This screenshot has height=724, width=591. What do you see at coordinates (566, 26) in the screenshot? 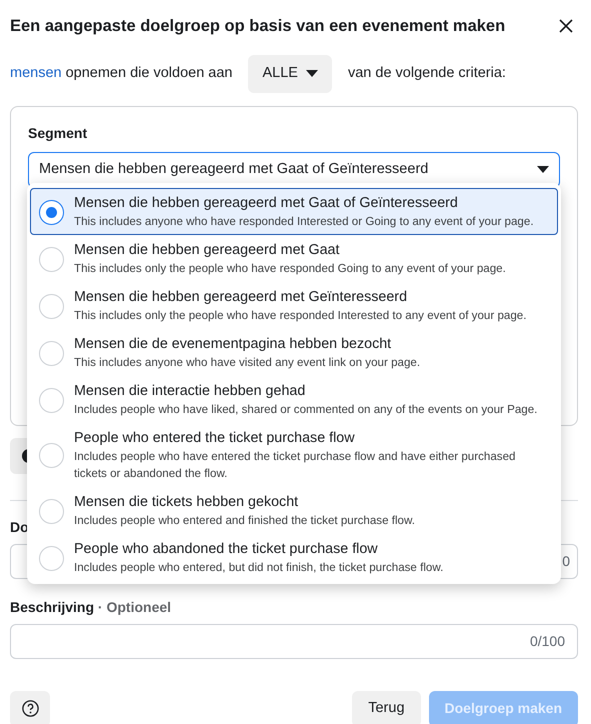
I see `close-button` at bounding box center [566, 26].